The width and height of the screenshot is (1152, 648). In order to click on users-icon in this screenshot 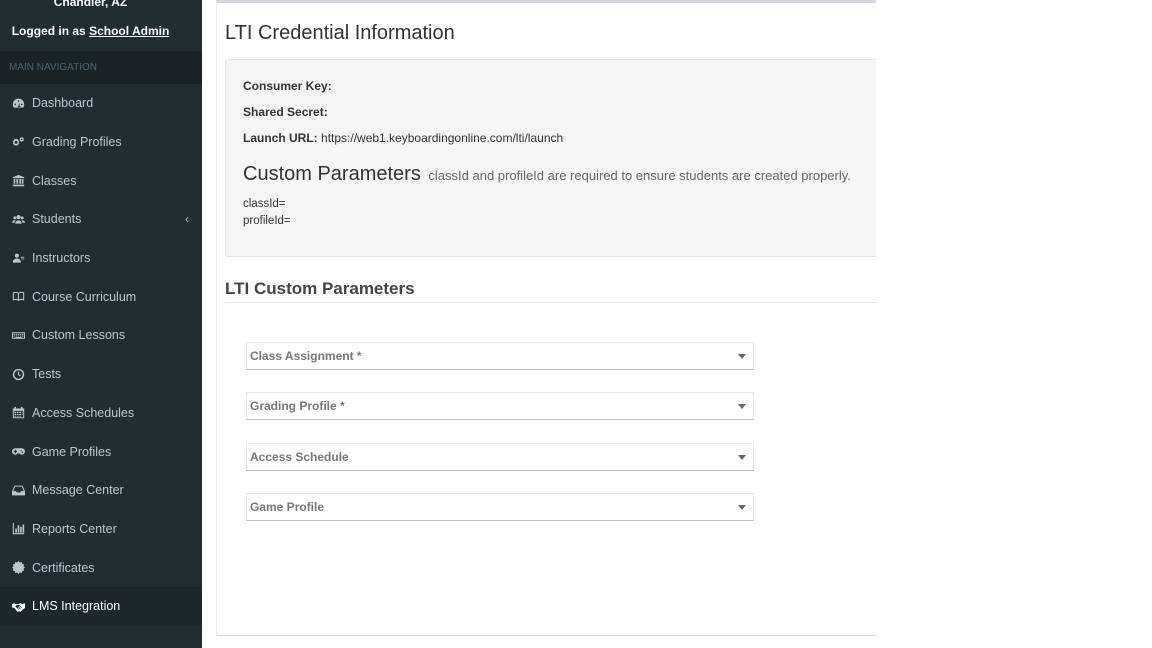, I will do `click(18, 219)`.